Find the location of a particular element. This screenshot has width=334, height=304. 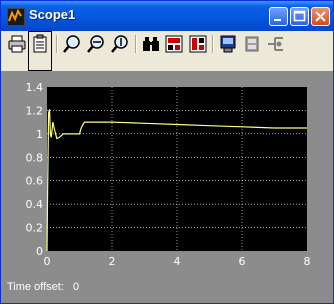

time-offset-value: 0 is located at coordinates (76, 287).